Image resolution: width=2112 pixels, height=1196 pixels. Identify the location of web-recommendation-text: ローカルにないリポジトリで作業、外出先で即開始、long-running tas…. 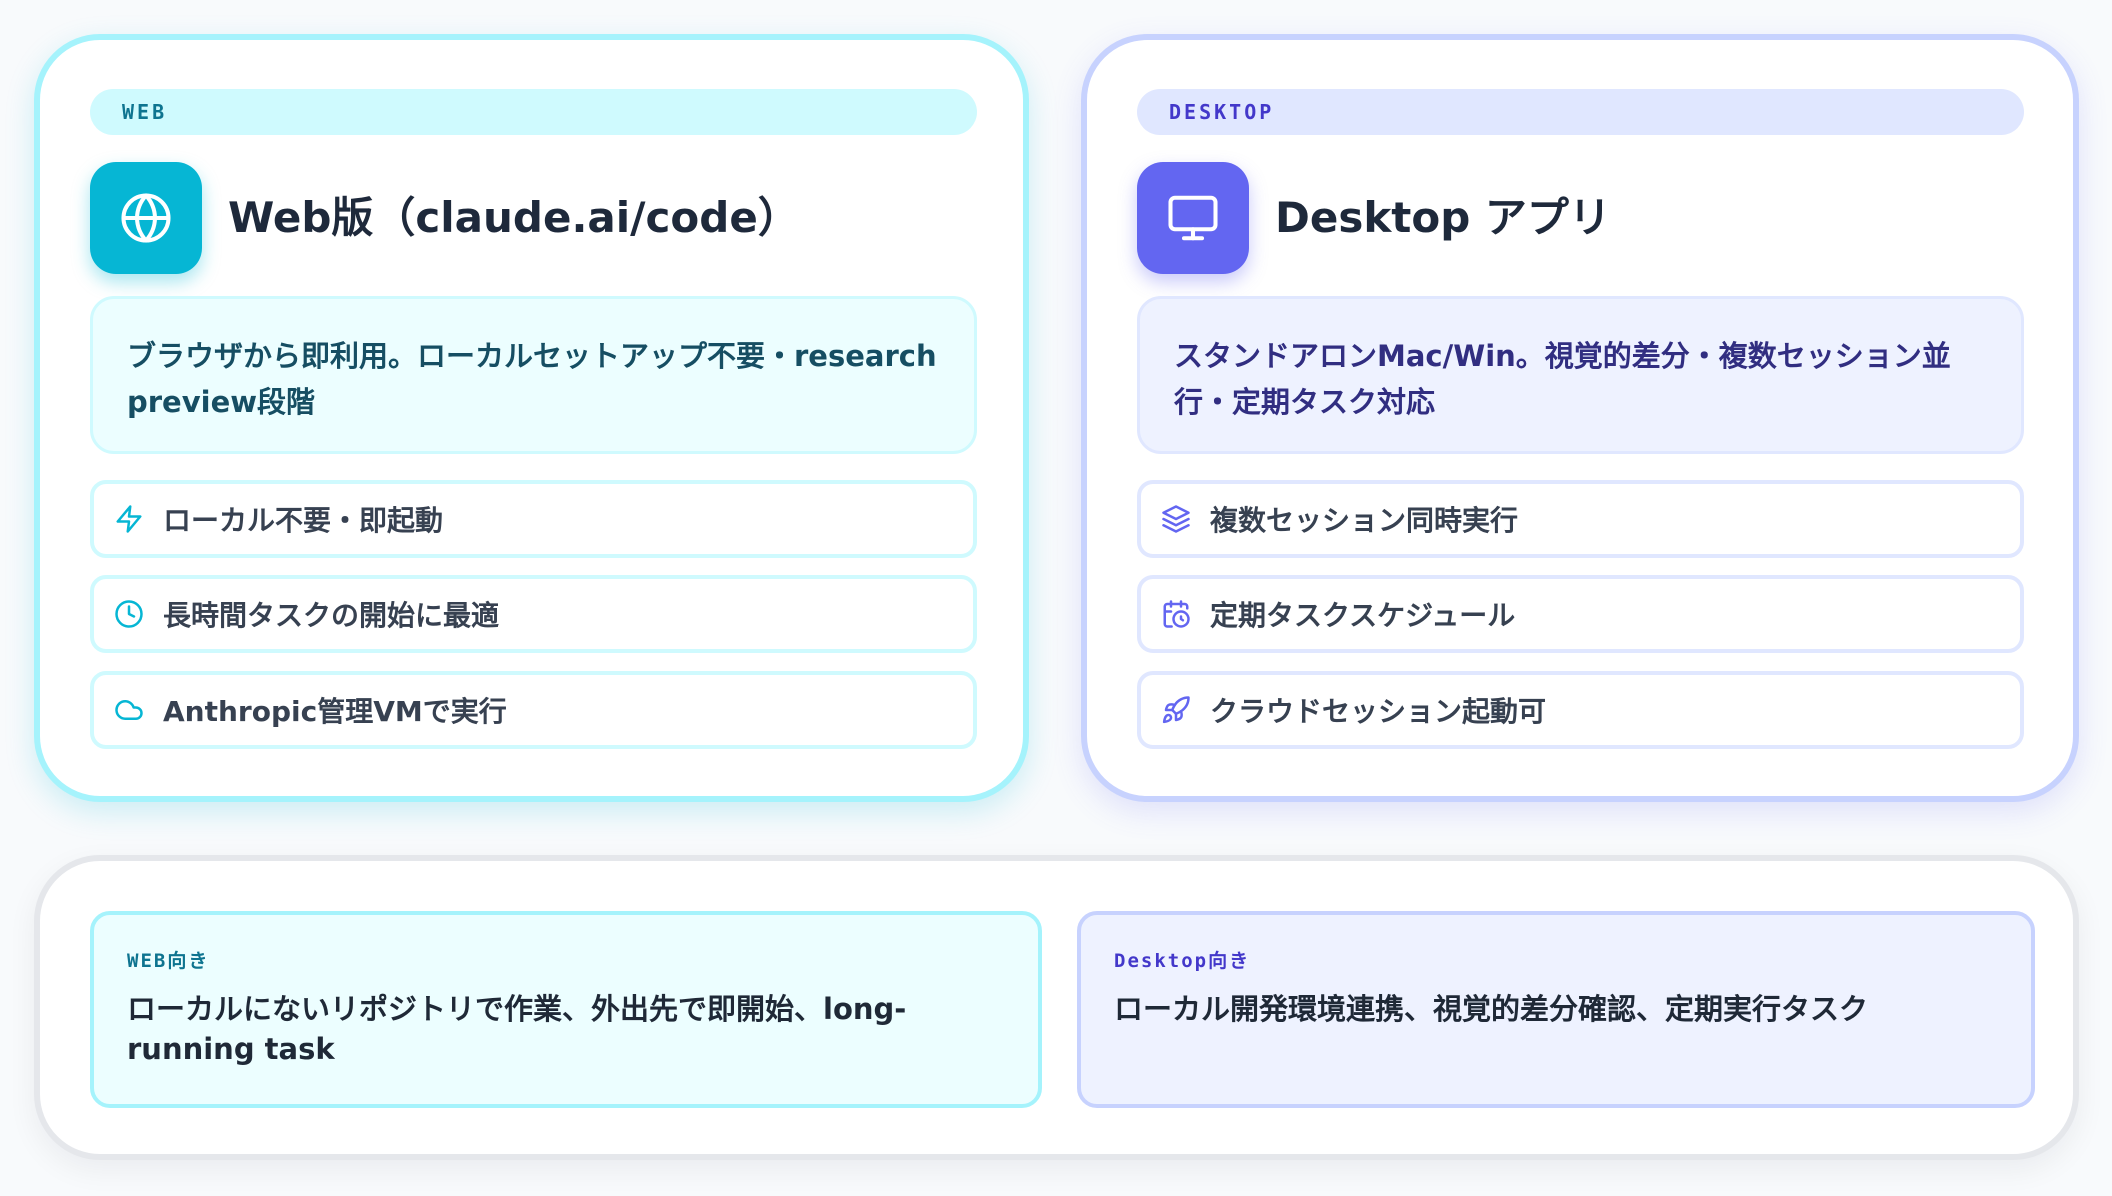
(517, 1029).